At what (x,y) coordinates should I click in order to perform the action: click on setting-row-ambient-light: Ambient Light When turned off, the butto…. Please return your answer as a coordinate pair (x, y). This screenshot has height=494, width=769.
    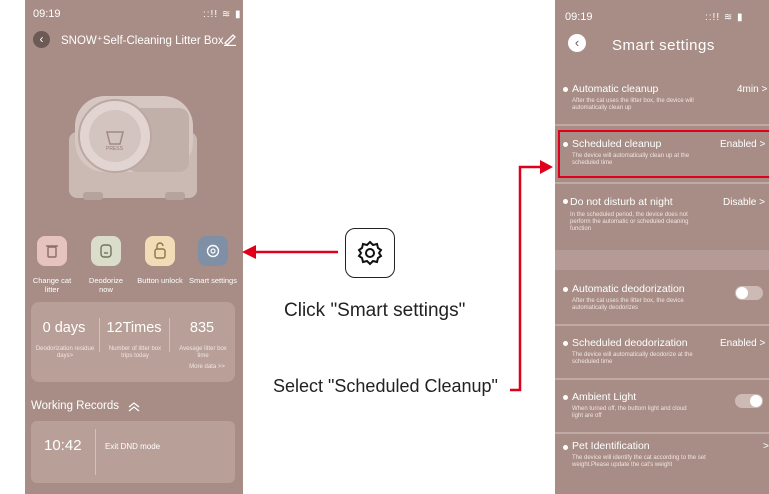
    Looking at the image, I should click on (662, 408).